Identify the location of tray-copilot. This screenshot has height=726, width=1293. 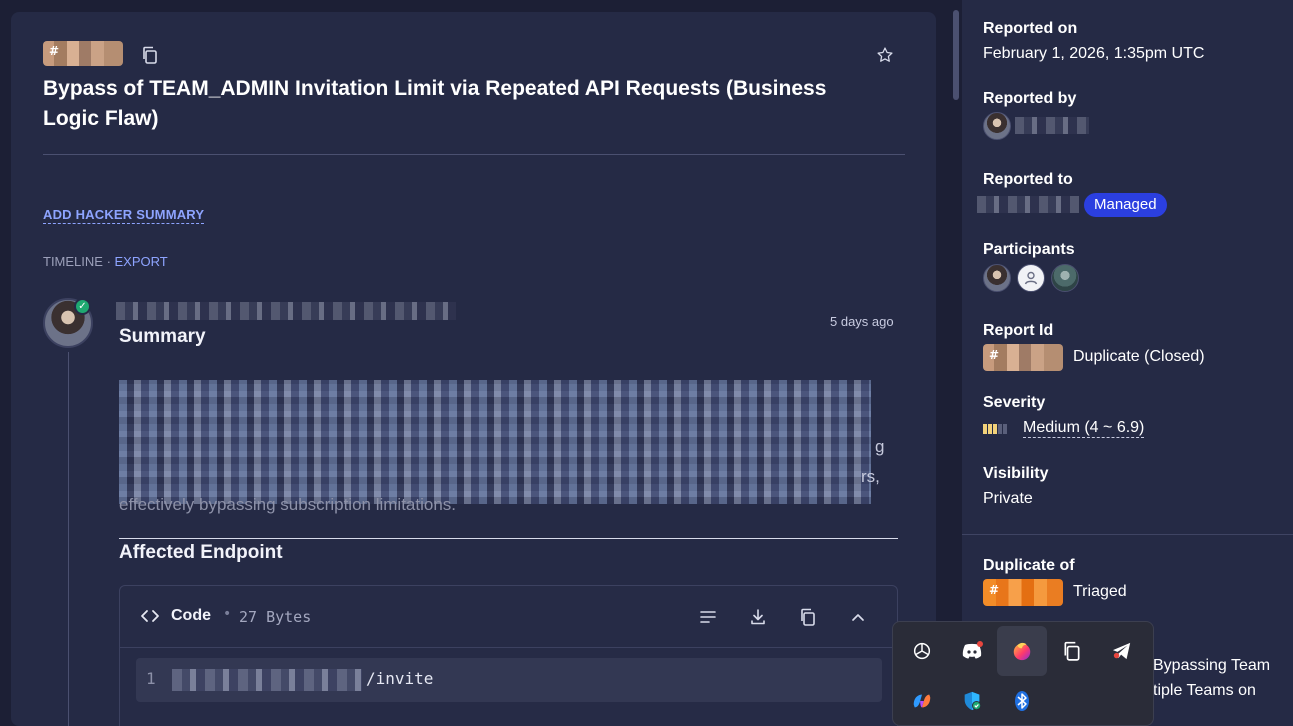
(922, 701).